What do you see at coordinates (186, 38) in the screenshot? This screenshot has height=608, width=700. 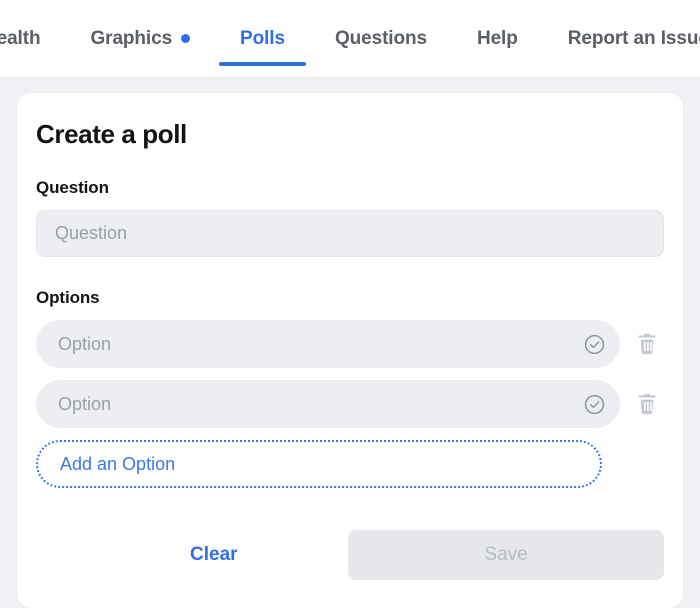 I see `notification-dot-icon` at bounding box center [186, 38].